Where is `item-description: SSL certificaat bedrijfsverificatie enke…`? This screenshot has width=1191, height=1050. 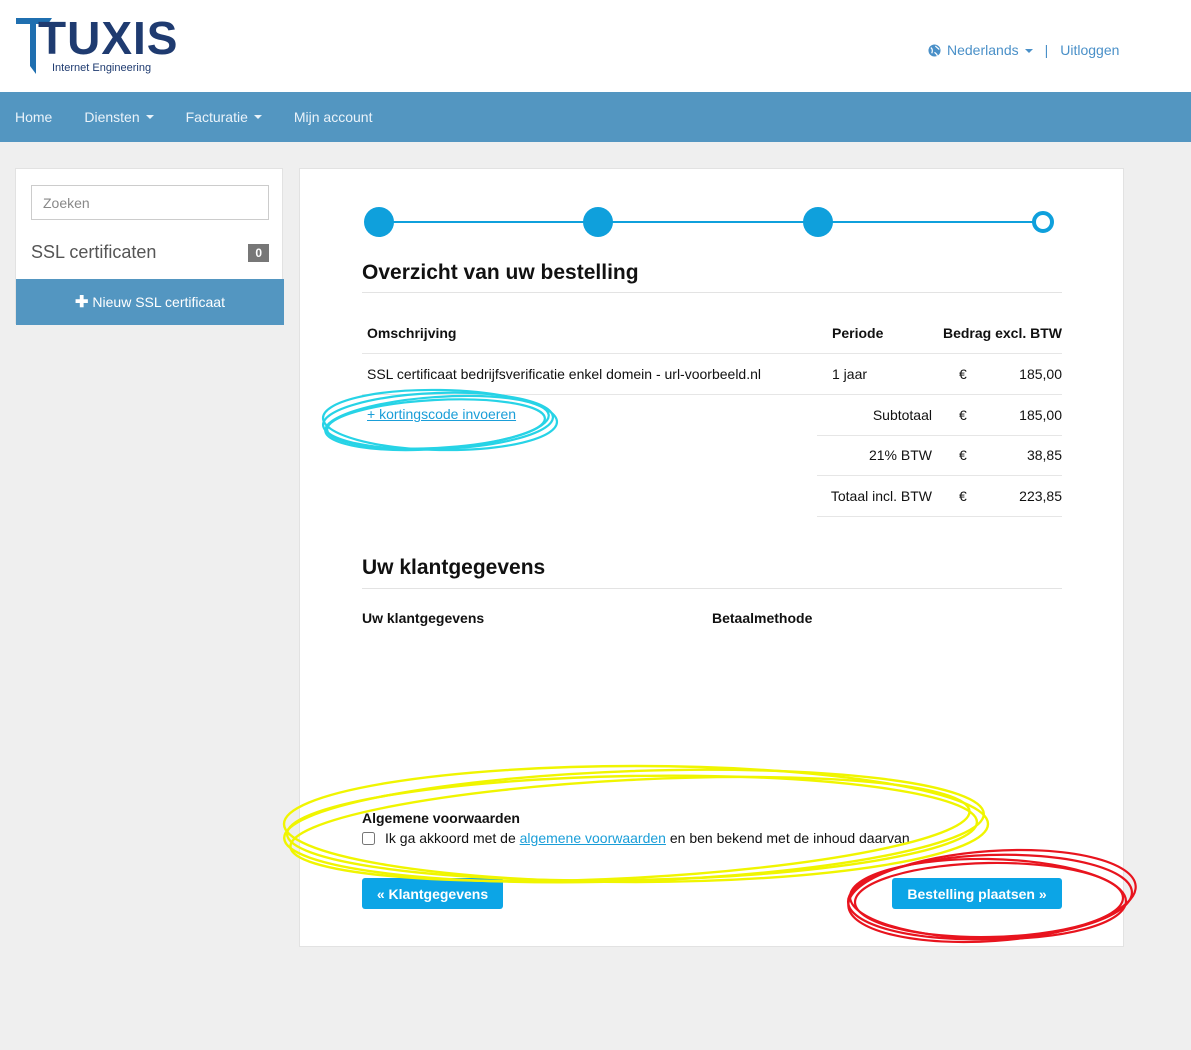 item-description: SSL certificaat bedrijfsverificatie enke… is located at coordinates (564, 374).